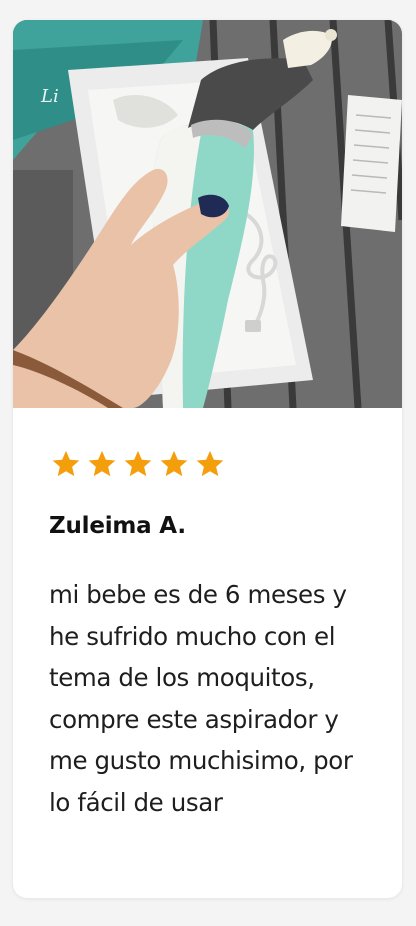  Describe the element at coordinates (117, 526) in the screenshot. I see `reviewer-name: Zuleima A.` at that location.